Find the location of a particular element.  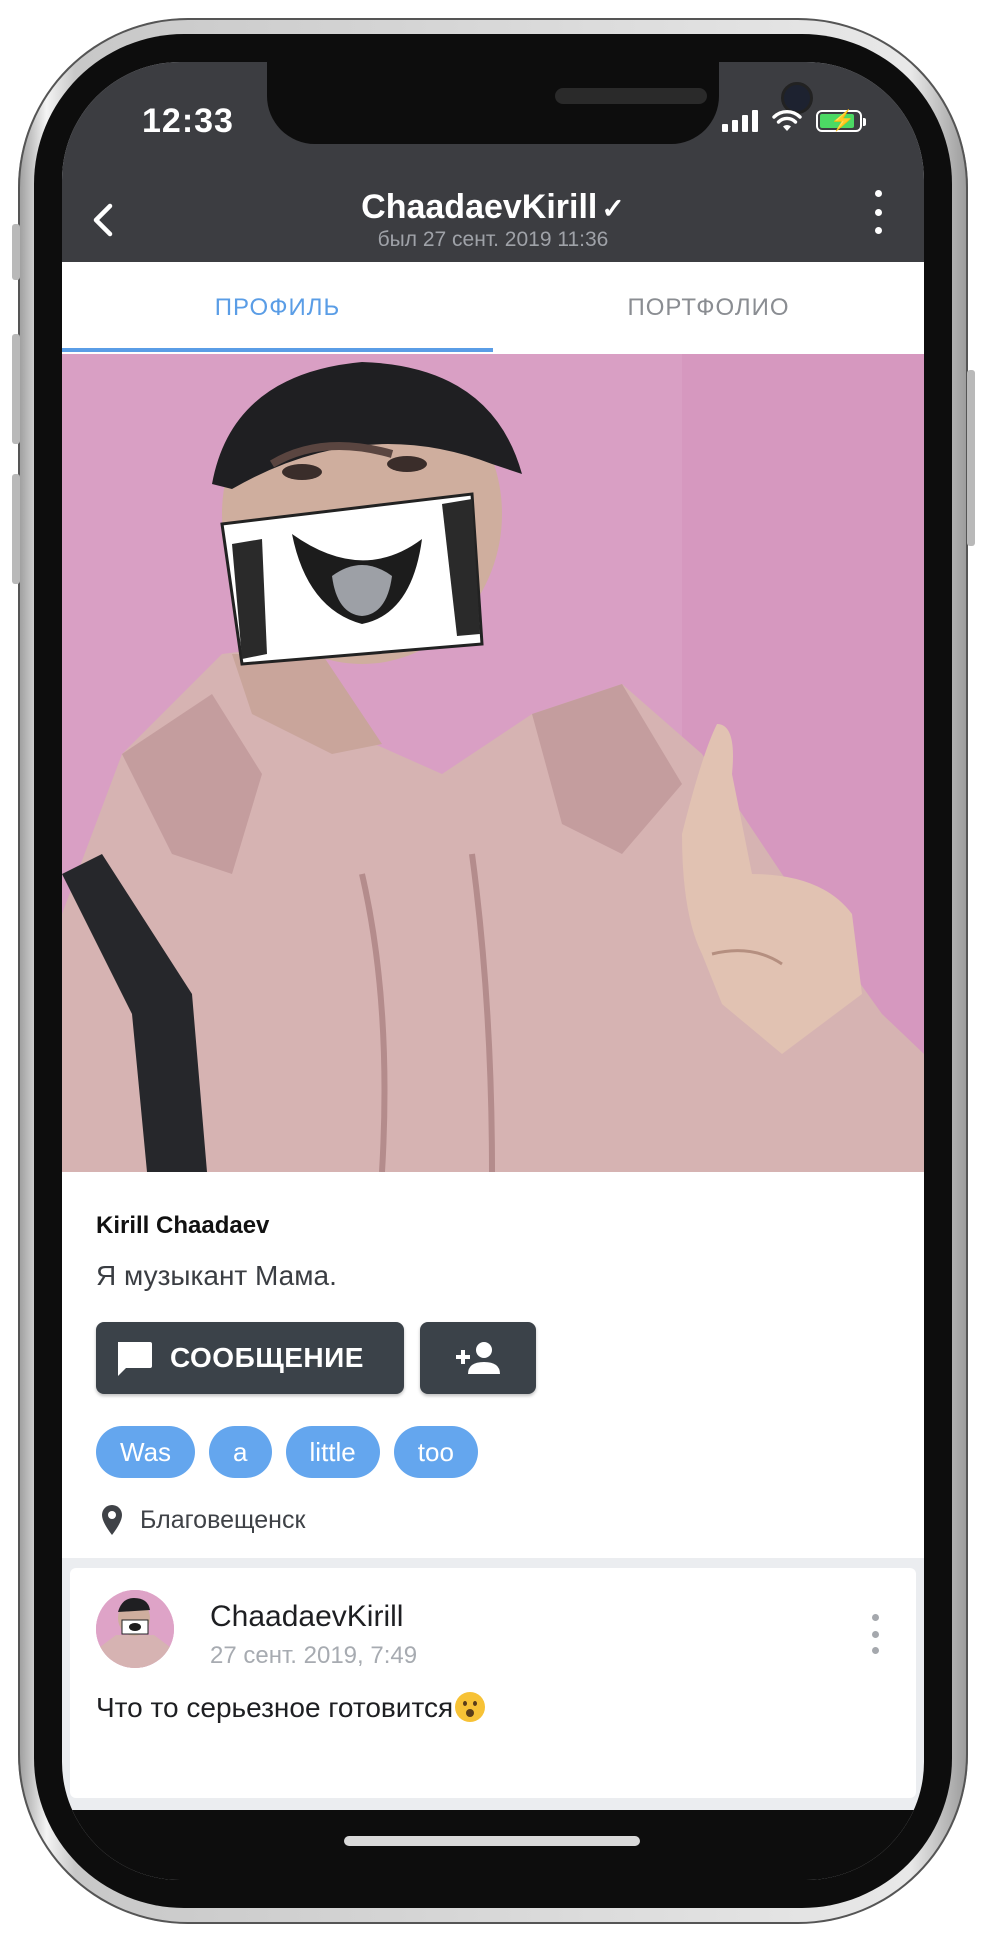

mute-switch is located at coordinates (16, 252).